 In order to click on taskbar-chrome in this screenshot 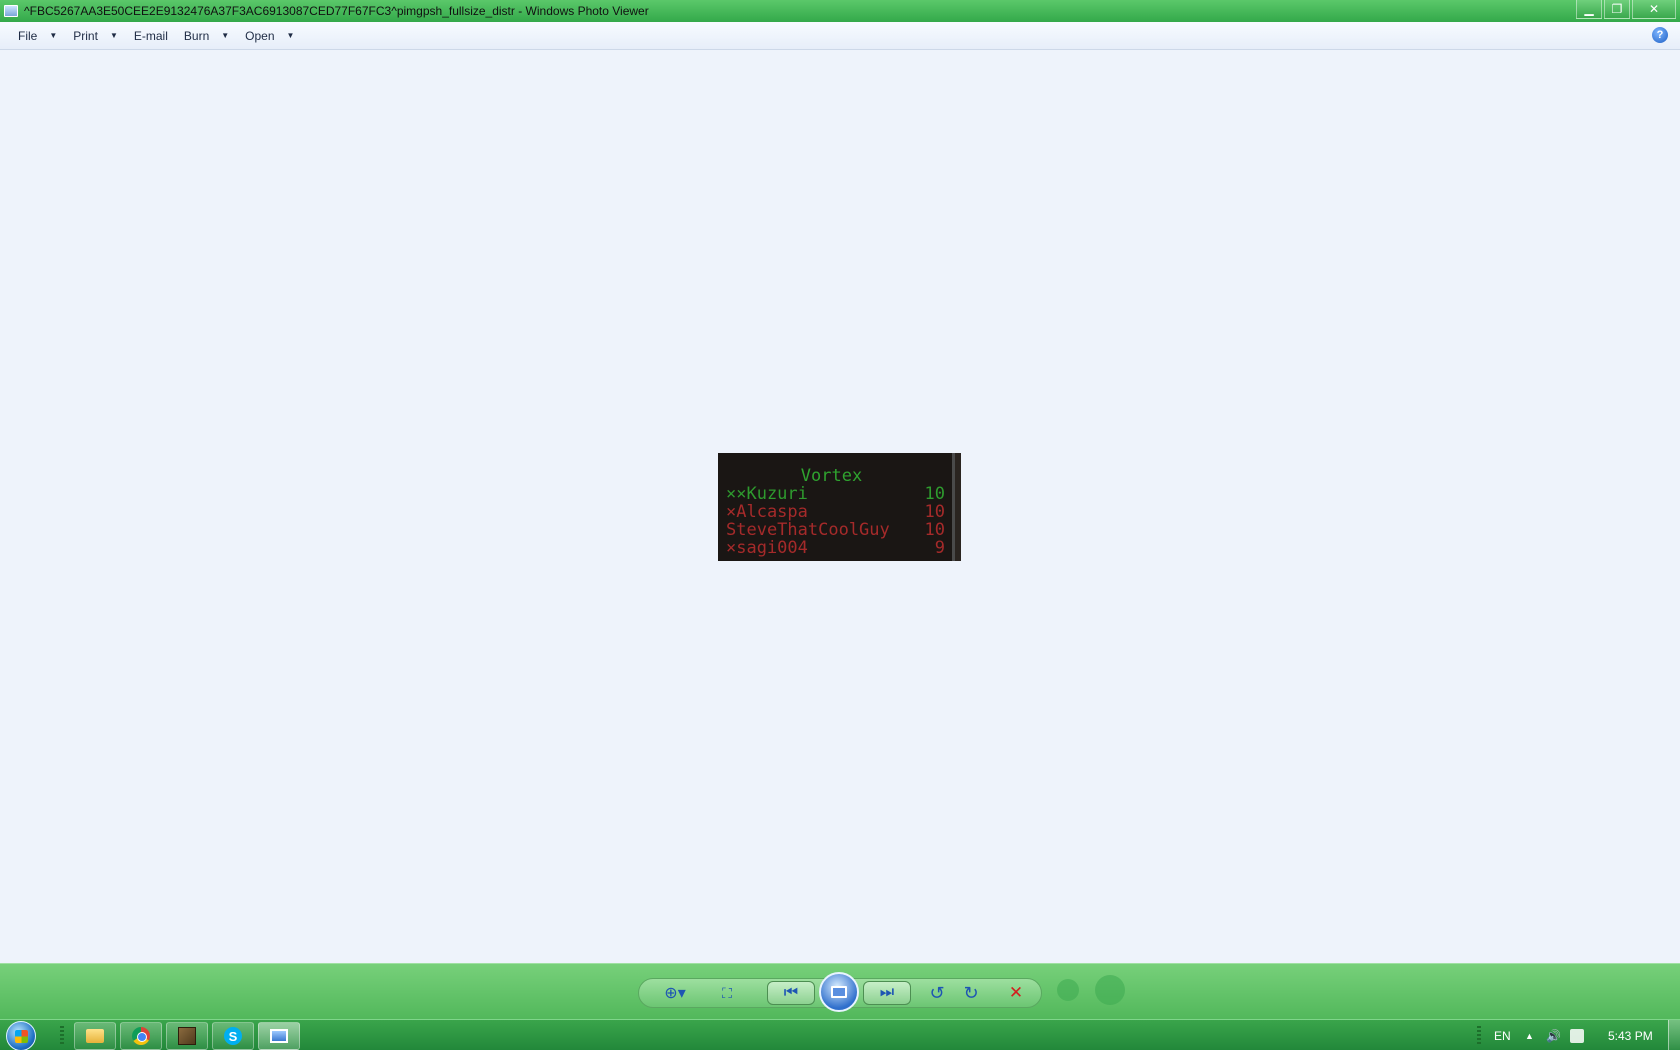, I will do `click(141, 1036)`.